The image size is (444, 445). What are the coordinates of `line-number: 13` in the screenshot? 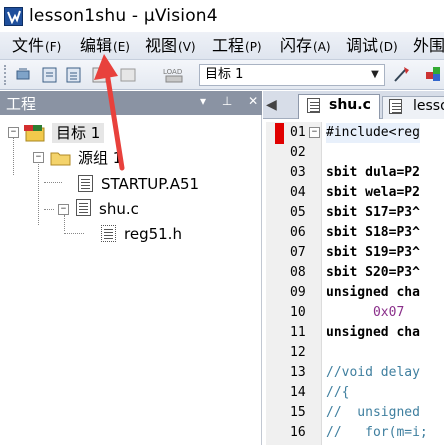 It's located at (298, 372).